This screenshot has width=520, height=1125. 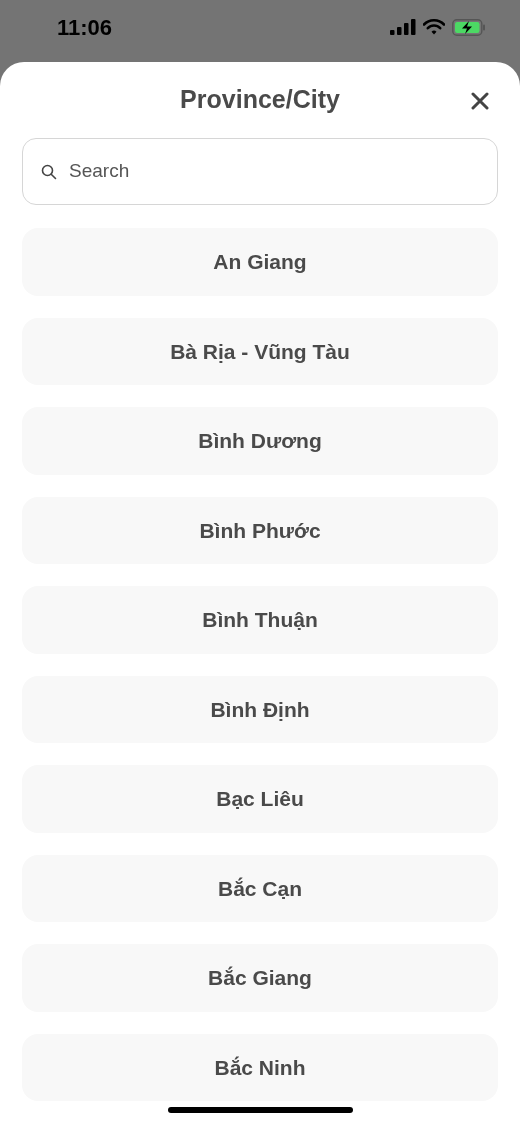 I want to click on province-item: Bạc Liêu, so click(x=260, y=799).